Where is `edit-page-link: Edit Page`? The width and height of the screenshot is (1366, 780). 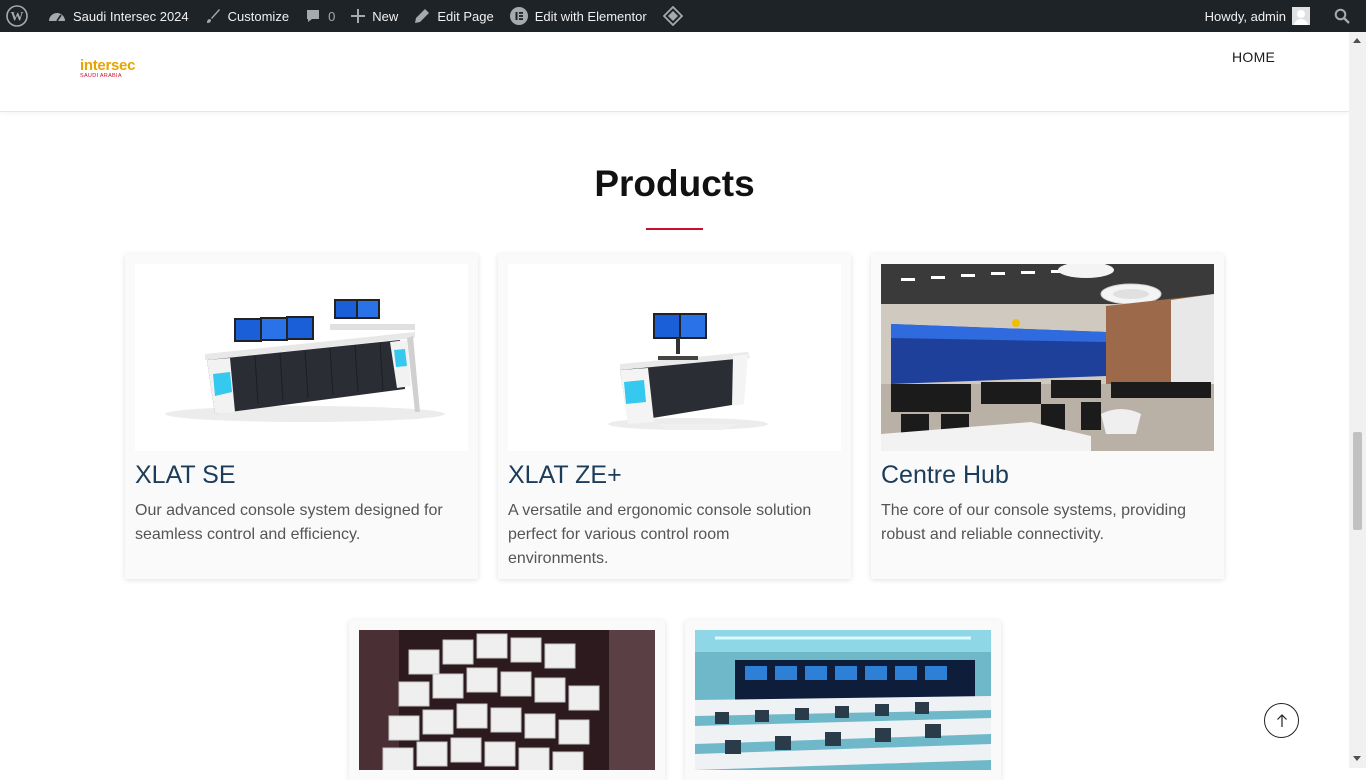
edit-page-link: Edit Page is located at coordinates (453, 16).